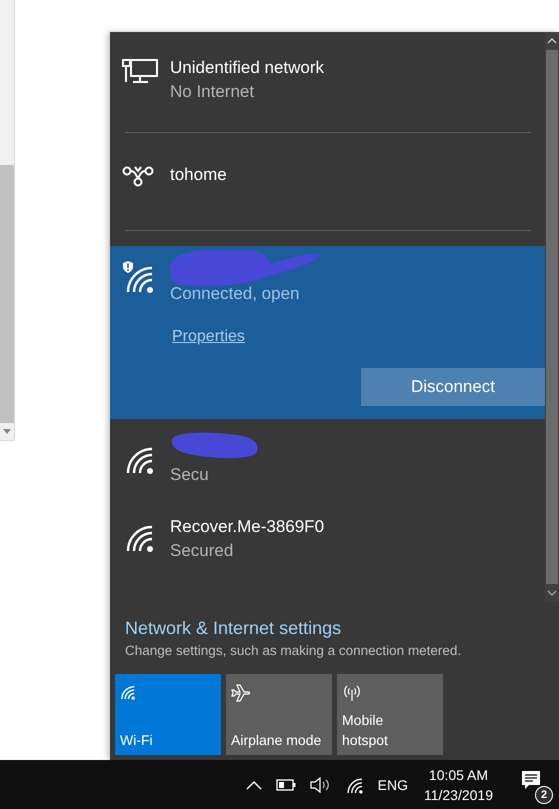 This screenshot has height=809, width=559. I want to click on quick-action-tile: Mobile hotspot, so click(390, 714).